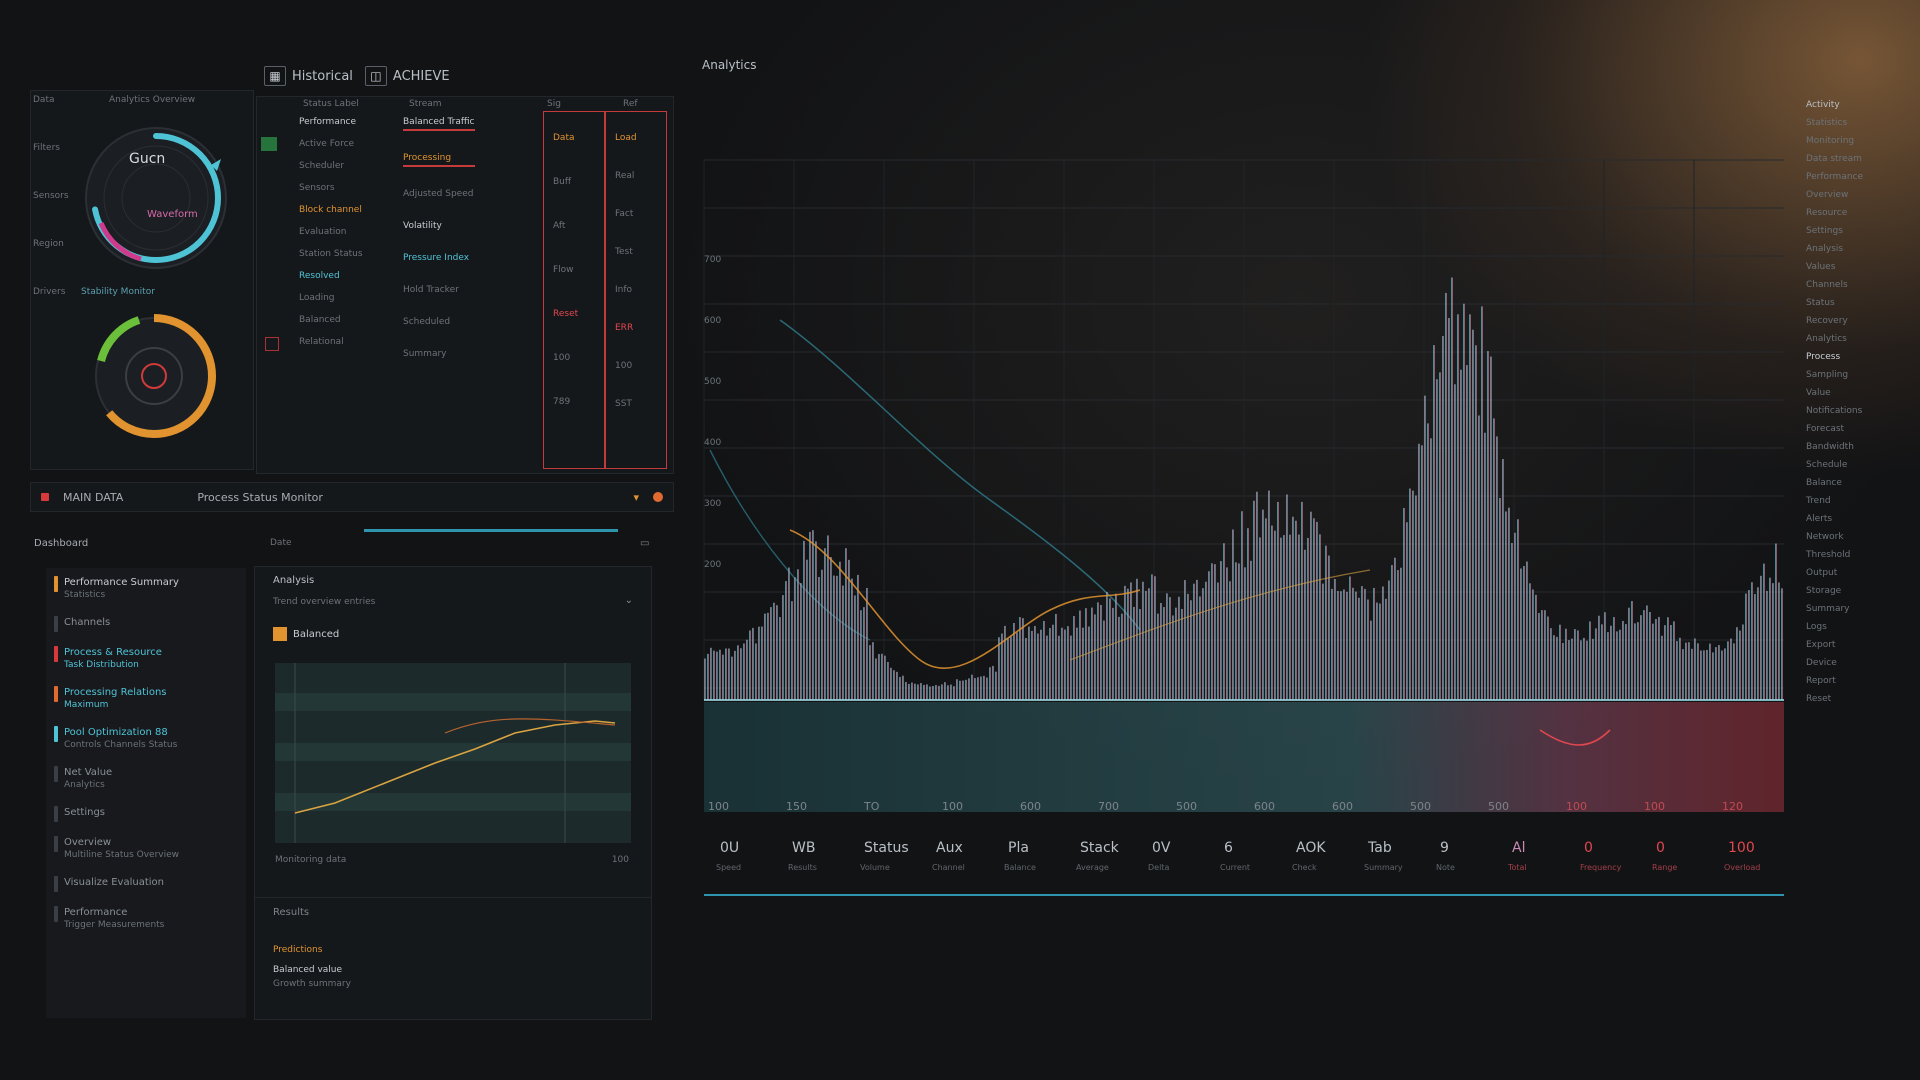 This screenshot has height=1080, width=1920. I want to click on right-list-item: Reset, so click(1859, 699).